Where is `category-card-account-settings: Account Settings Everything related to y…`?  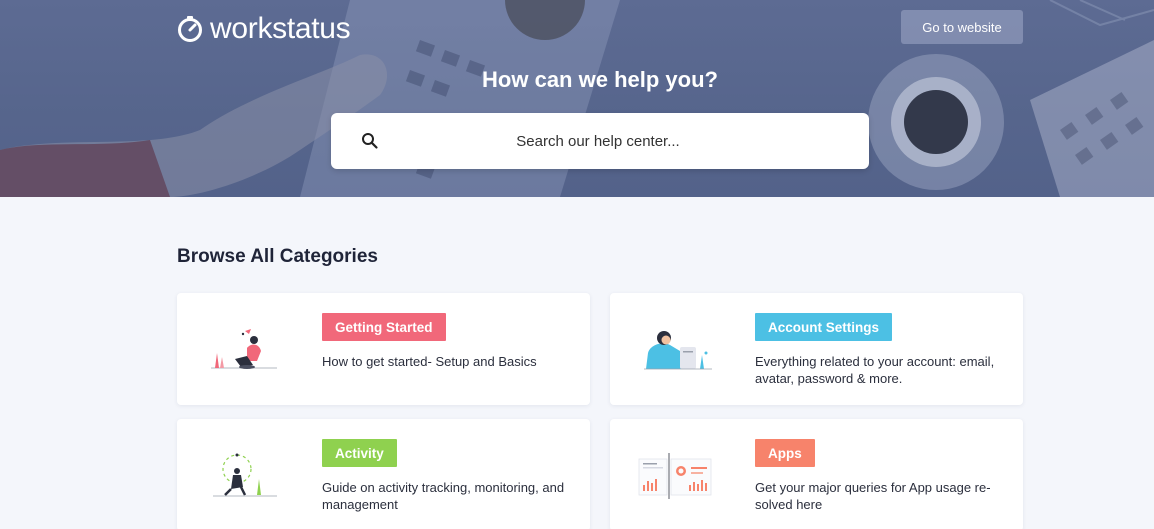
category-card-account-settings: Account Settings Everything related to y… is located at coordinates (816, 349).